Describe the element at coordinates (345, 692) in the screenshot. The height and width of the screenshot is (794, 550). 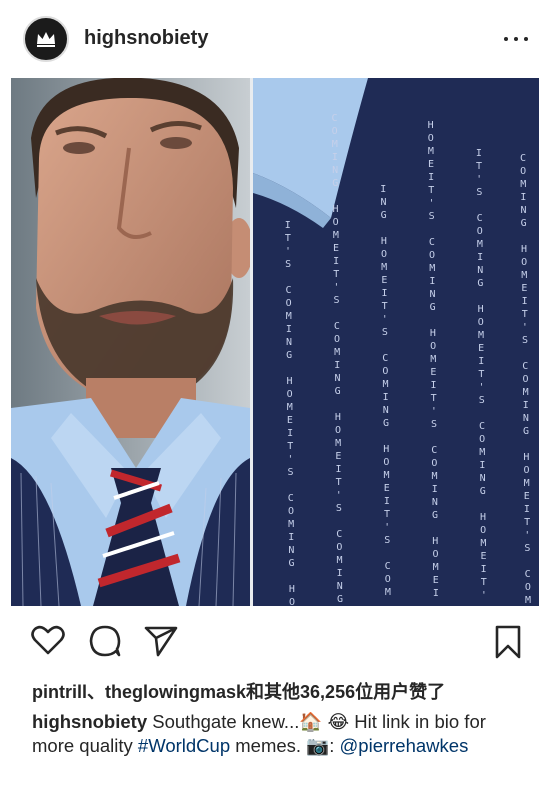
I see `likes-count-text: 和其他36,256位用户赞了` at that location.